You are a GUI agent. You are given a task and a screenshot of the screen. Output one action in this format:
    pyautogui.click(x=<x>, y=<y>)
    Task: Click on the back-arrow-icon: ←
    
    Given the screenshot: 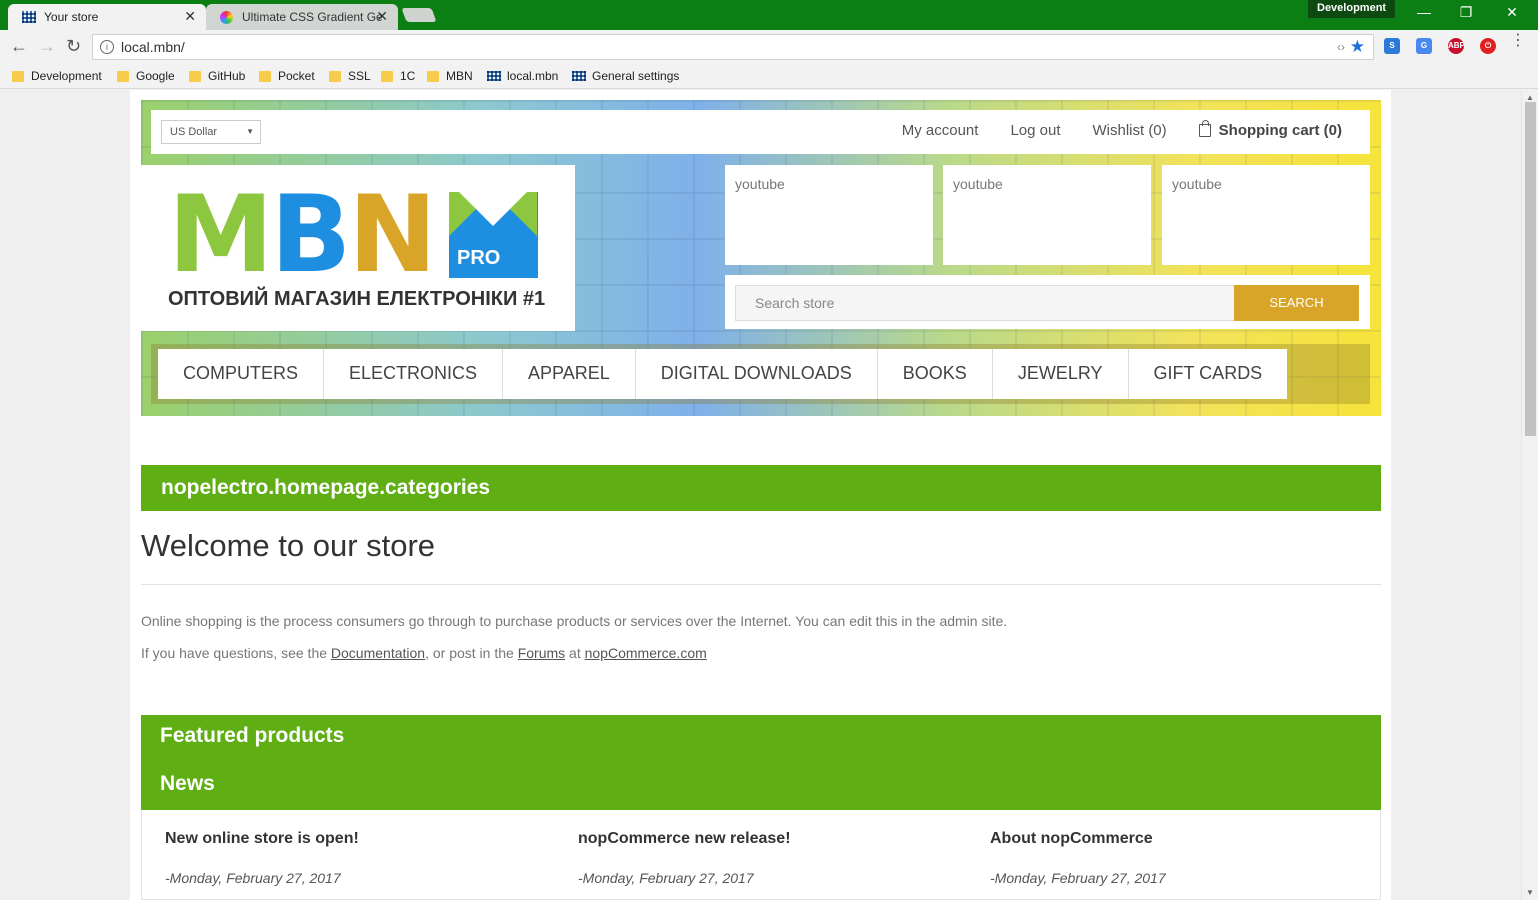 What is the action you would take?
    pyautogui.click(x=19, y=46)
    